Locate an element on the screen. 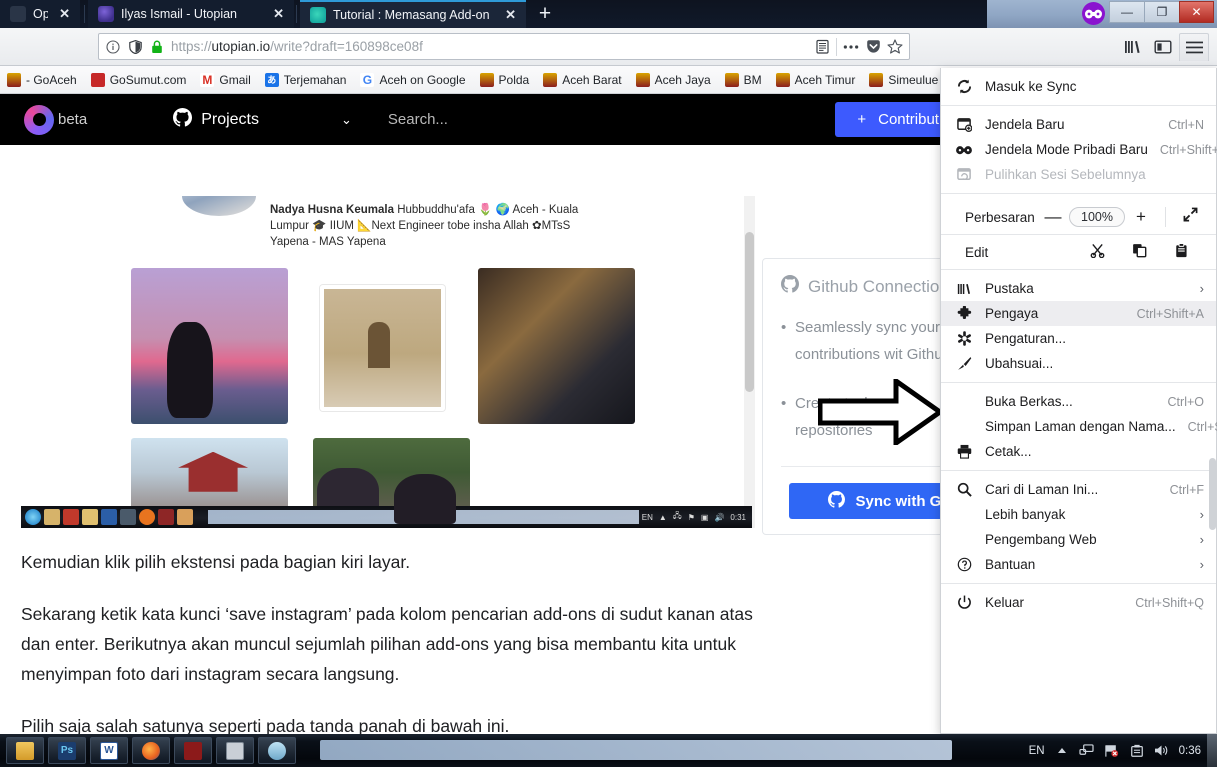 Image resolution: width=1217 pixels, height=767 pixels. menu-item-sync: Masuk ke Sync is located at coordinates (1078, 86).